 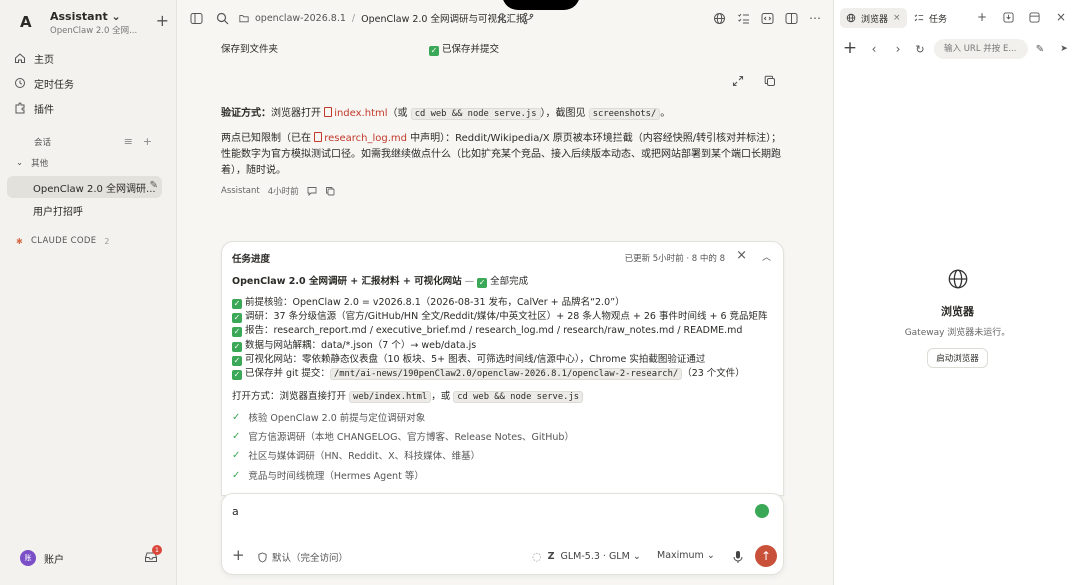 I want to click on verify-text: 浏览器打开, so click(x=298, y=113).